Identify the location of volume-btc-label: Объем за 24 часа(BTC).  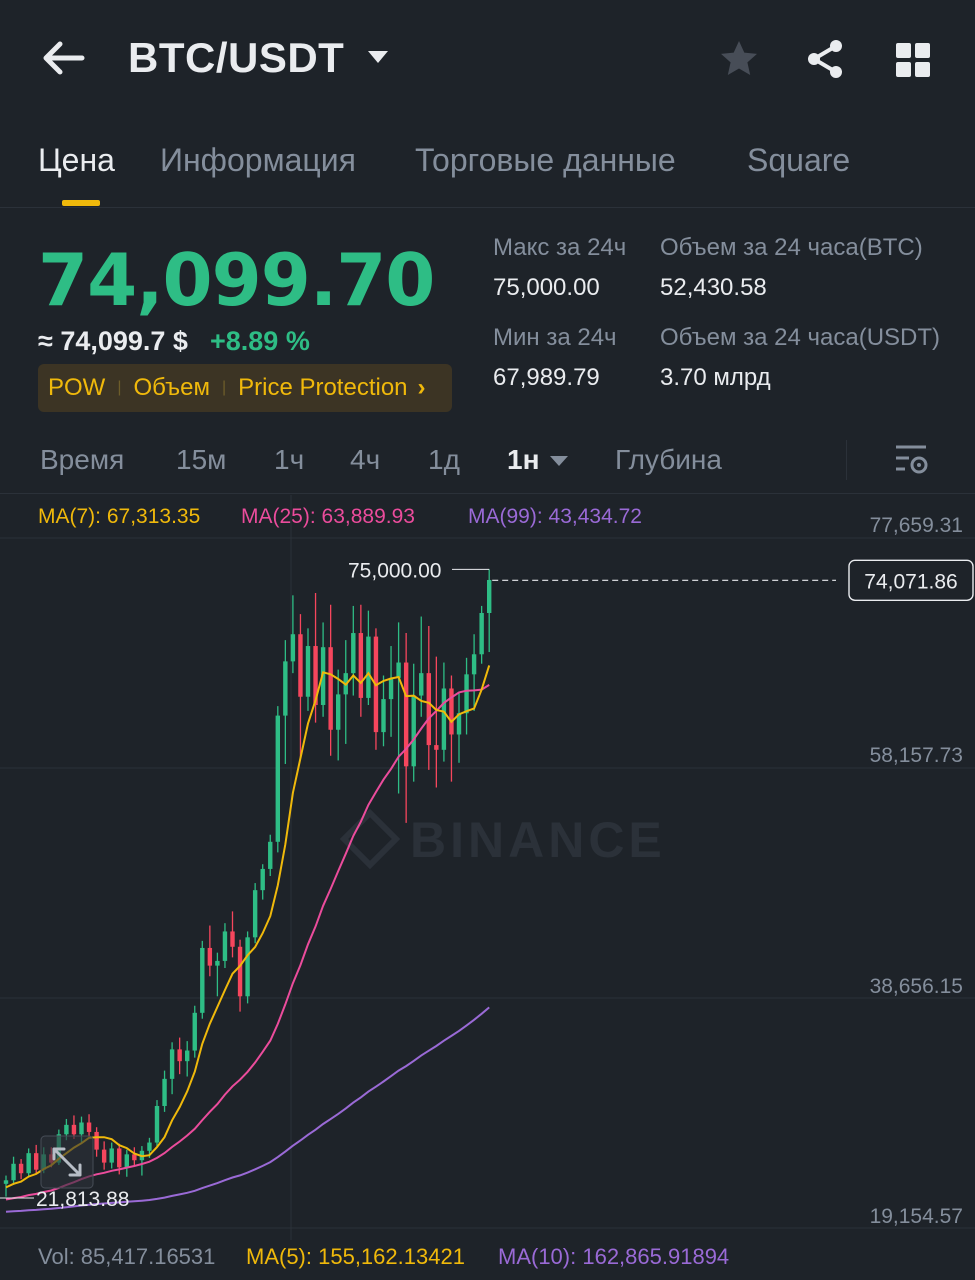
(791, 247).